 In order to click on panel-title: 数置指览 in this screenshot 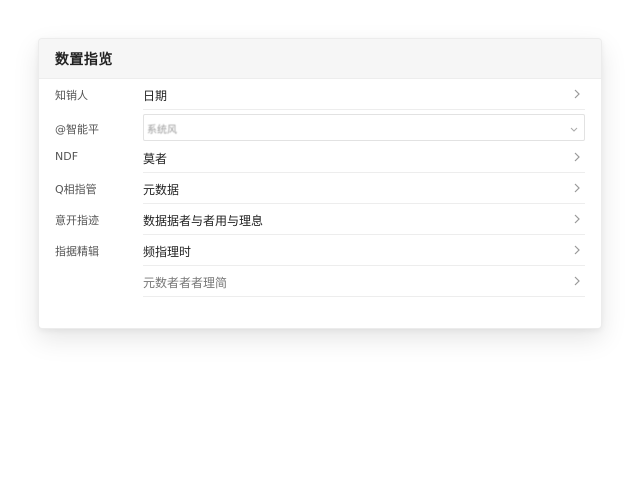, I will do `click(84, 59)`.